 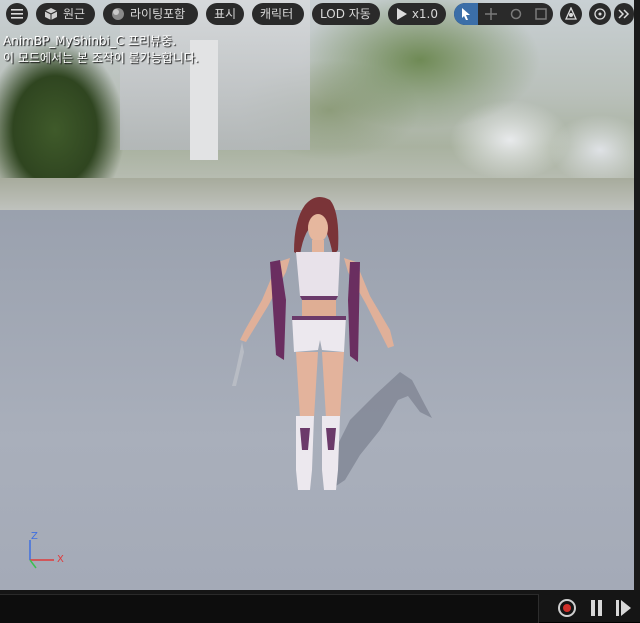 I want to click on step-forward-button, so click(x=624, y=608).